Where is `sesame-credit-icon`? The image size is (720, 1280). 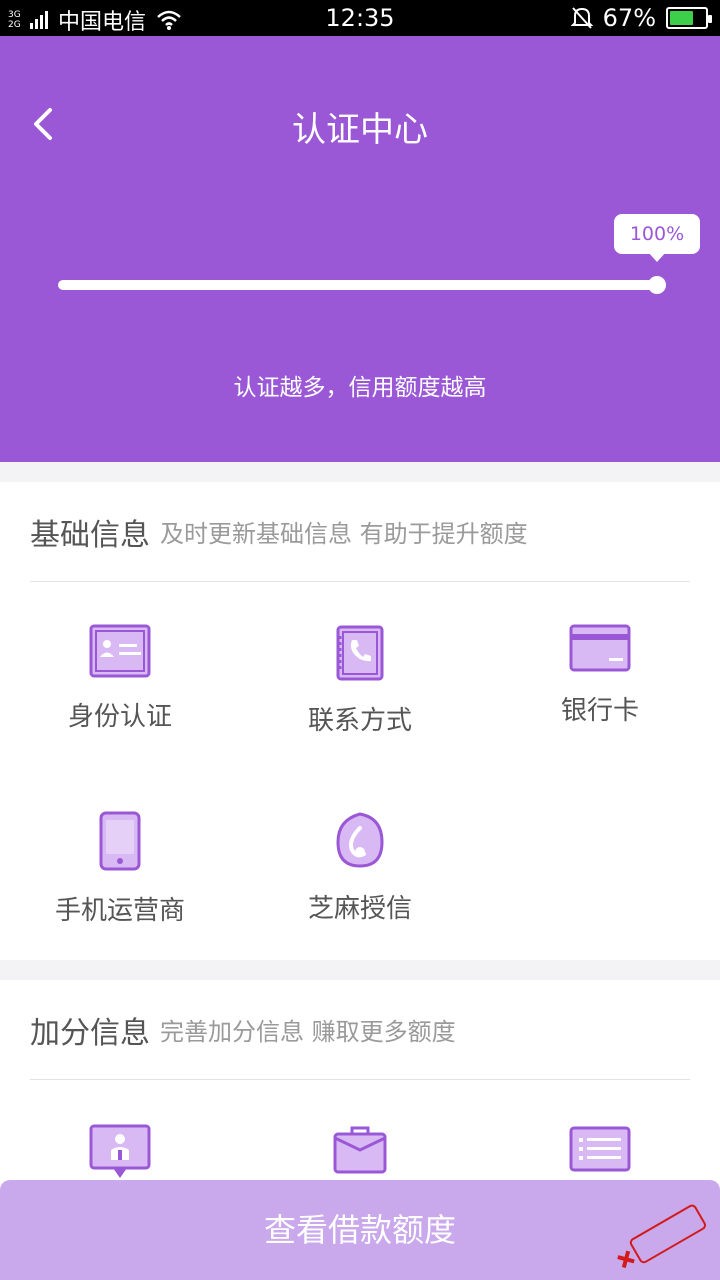
sesame-credit-icon is located at coordinates (360, 840).